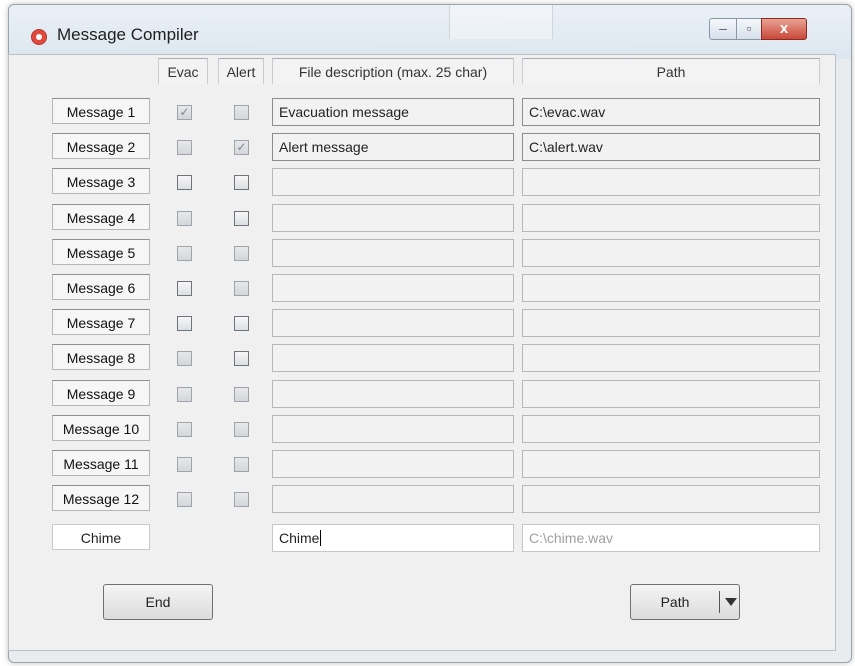 The width and height of the screenshot is (855, 666). What do you see at coordinates (671, 147) in the screenshot?
I see `path-input: C:\alert.wav` at bounding box center [671, 147].